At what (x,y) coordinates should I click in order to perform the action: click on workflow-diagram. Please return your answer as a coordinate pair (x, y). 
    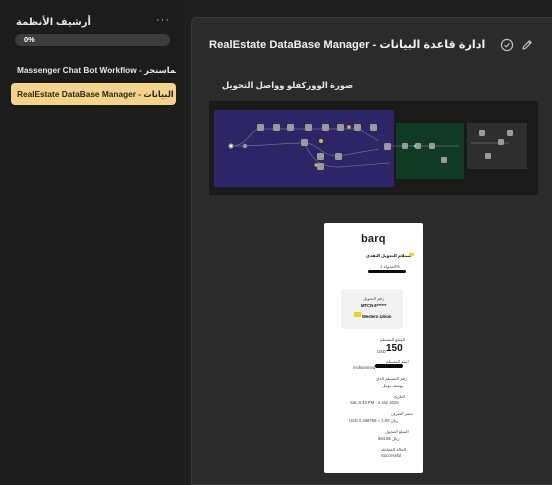
    Looking at the image, I should click on (370, 148).